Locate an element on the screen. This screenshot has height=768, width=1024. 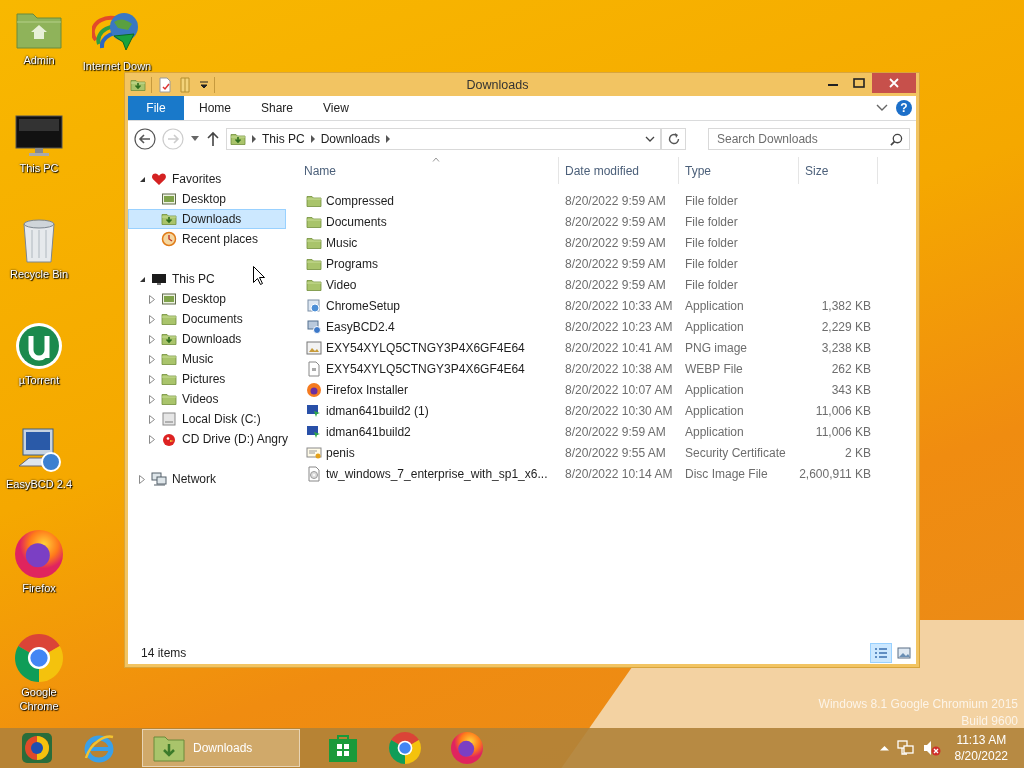
close-button is located at coordinates (894, 83).